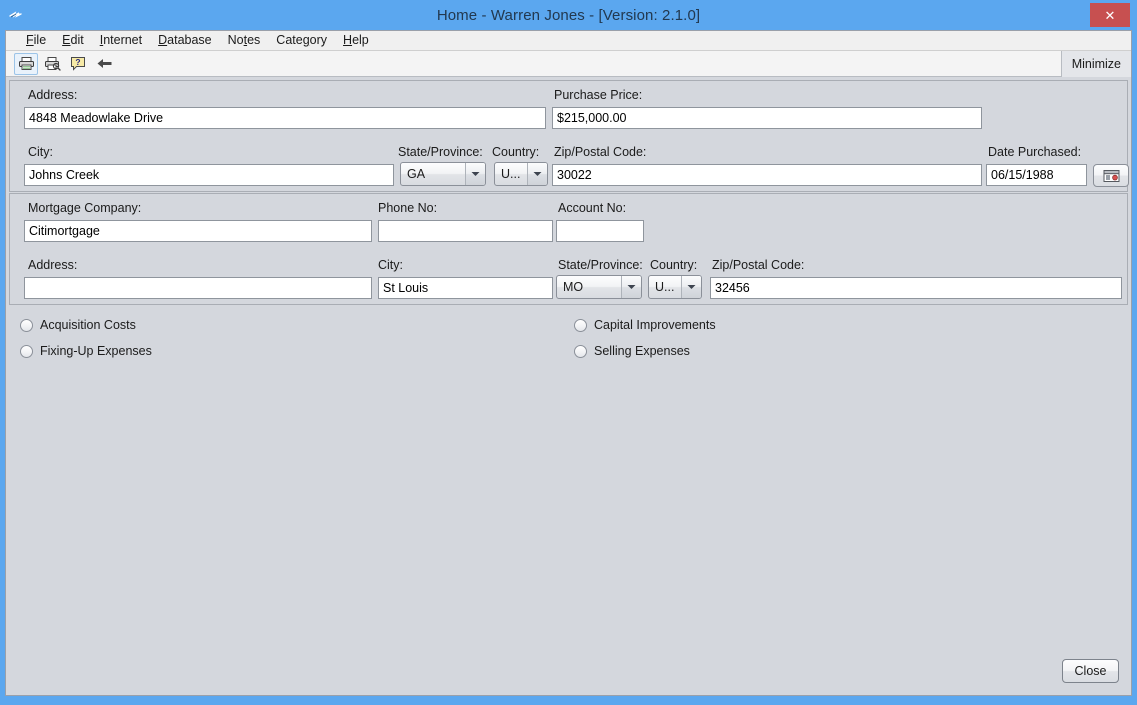  Describe the element at coordinates (1110, 15) in the screenshot. I see `window-close-button: ✕` at that location.